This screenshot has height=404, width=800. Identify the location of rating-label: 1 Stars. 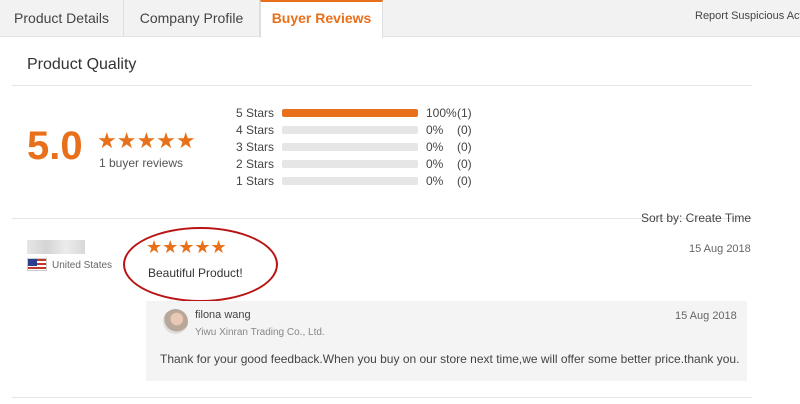
(255, 181).